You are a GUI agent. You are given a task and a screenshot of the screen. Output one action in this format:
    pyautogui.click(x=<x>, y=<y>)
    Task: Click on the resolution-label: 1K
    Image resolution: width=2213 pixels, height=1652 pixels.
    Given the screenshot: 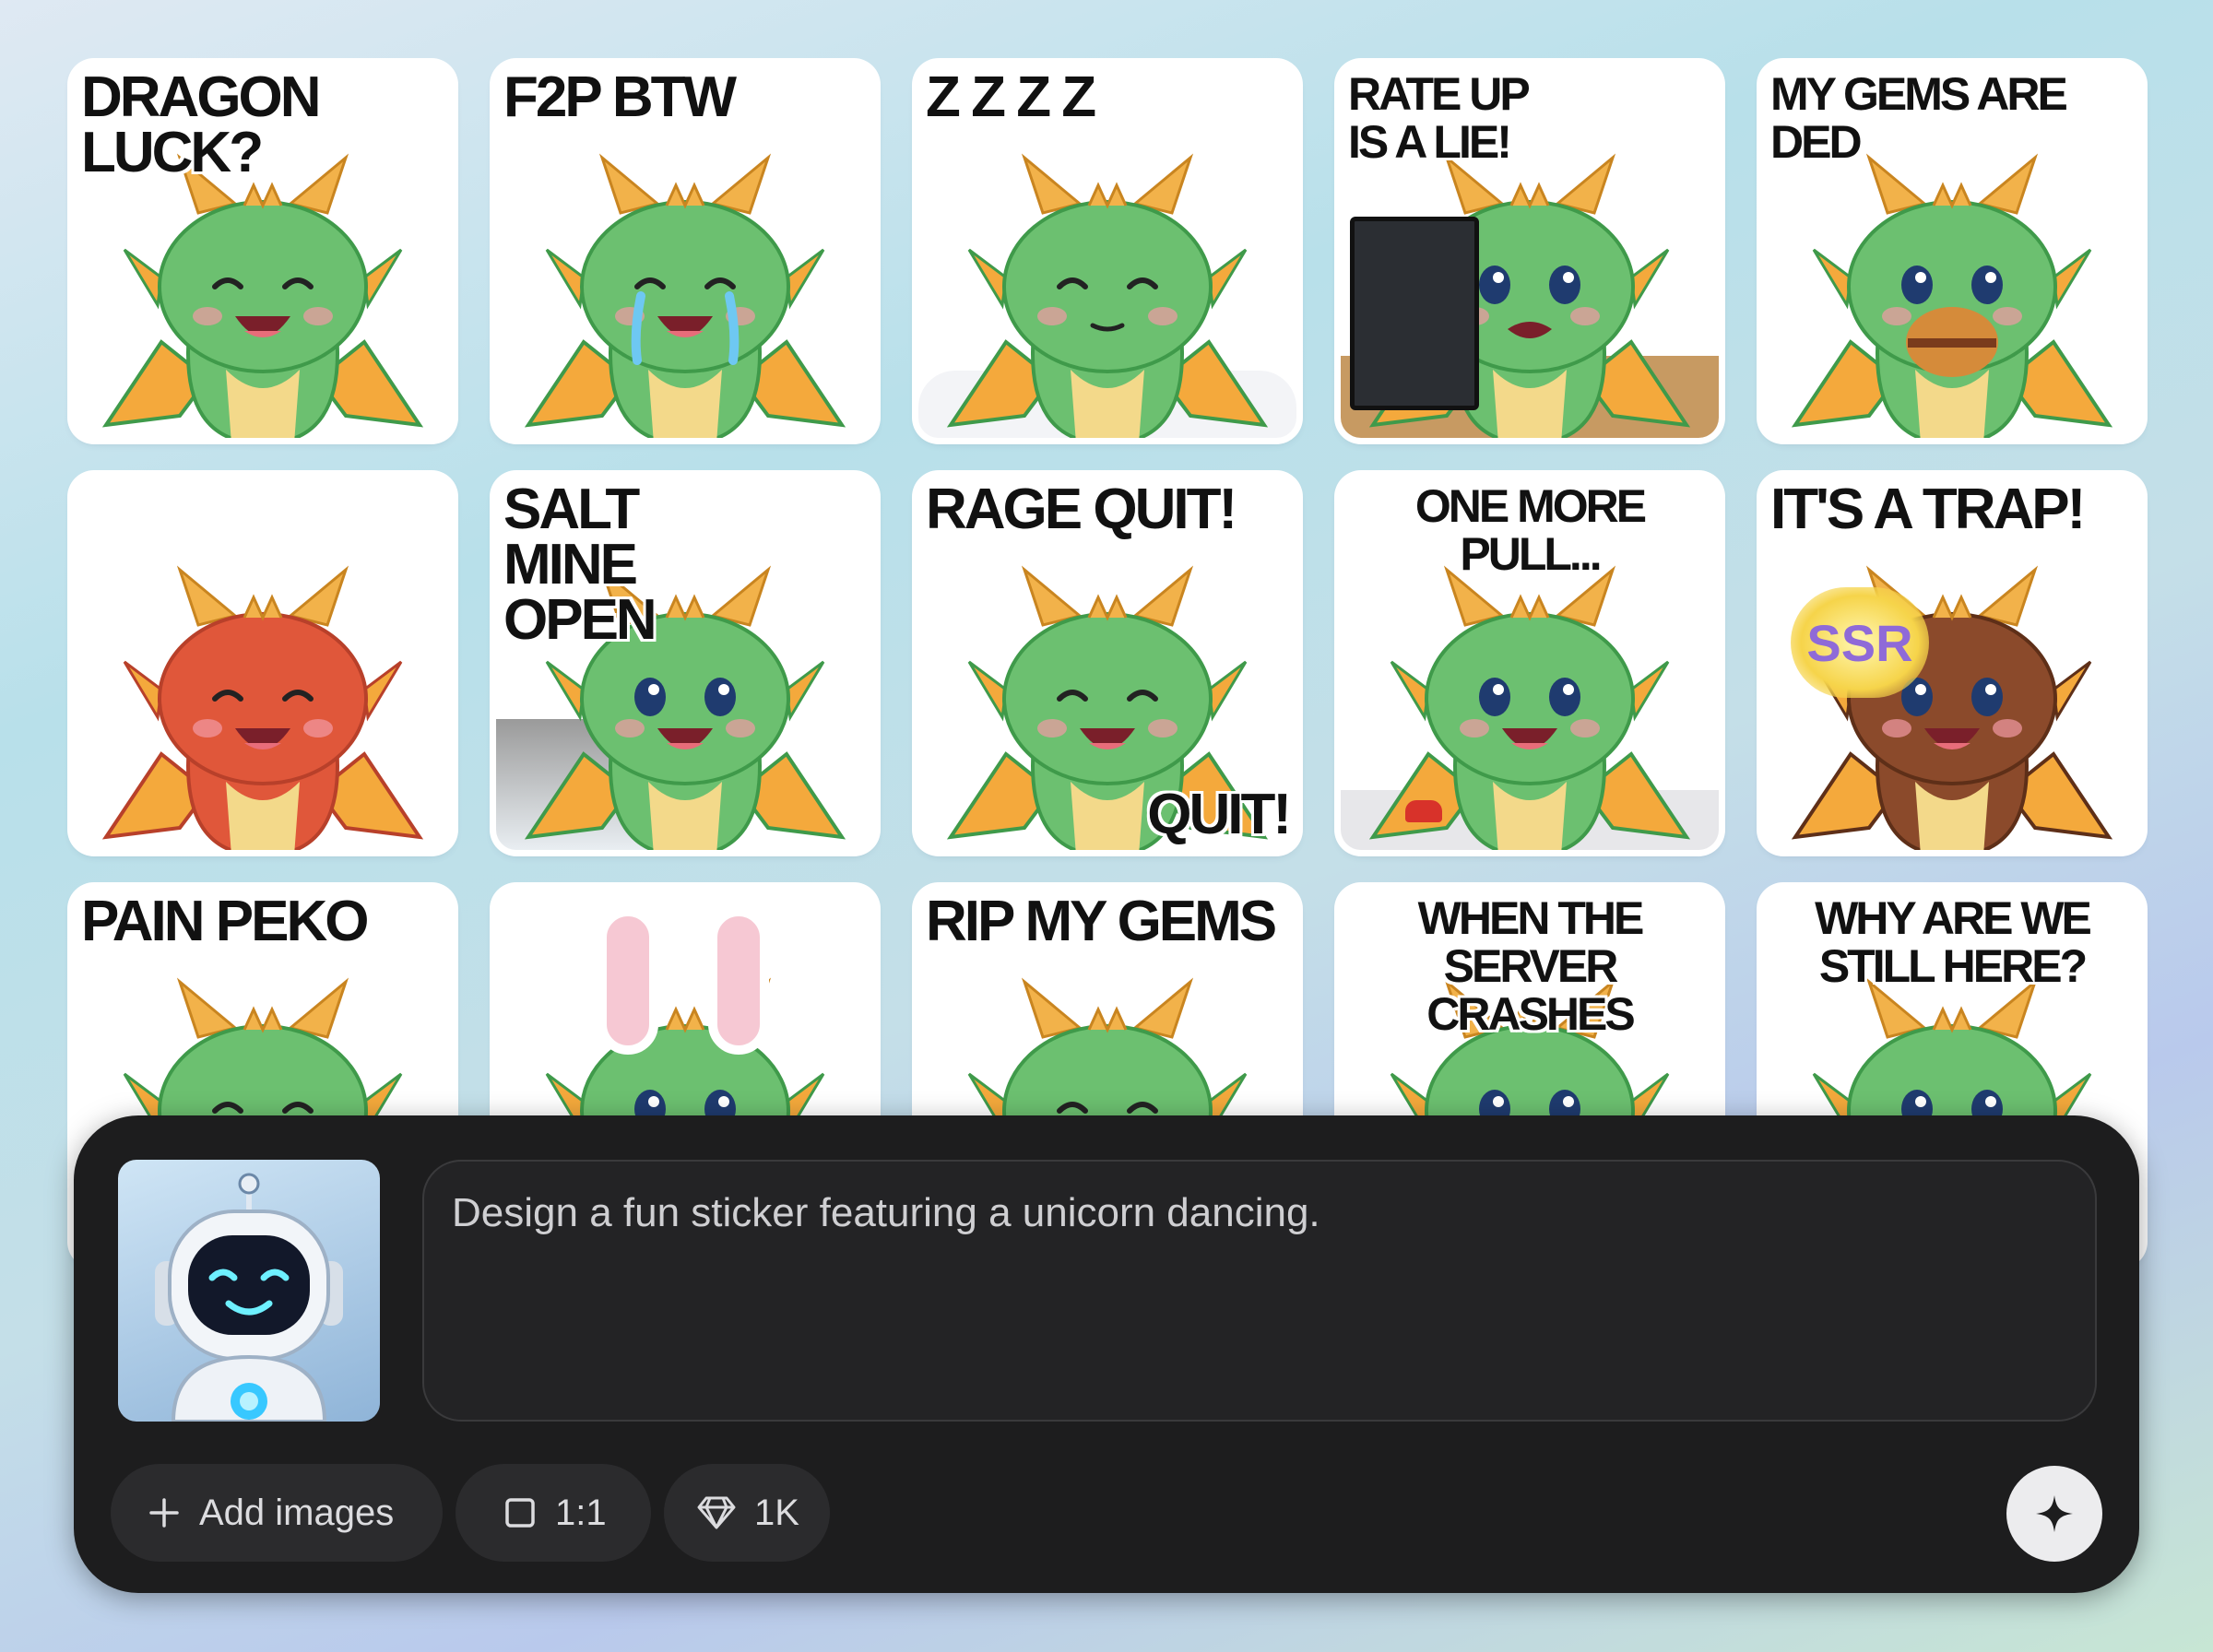 What is the action you would take?
    pyautogui.click(x=776, y=1512)
    